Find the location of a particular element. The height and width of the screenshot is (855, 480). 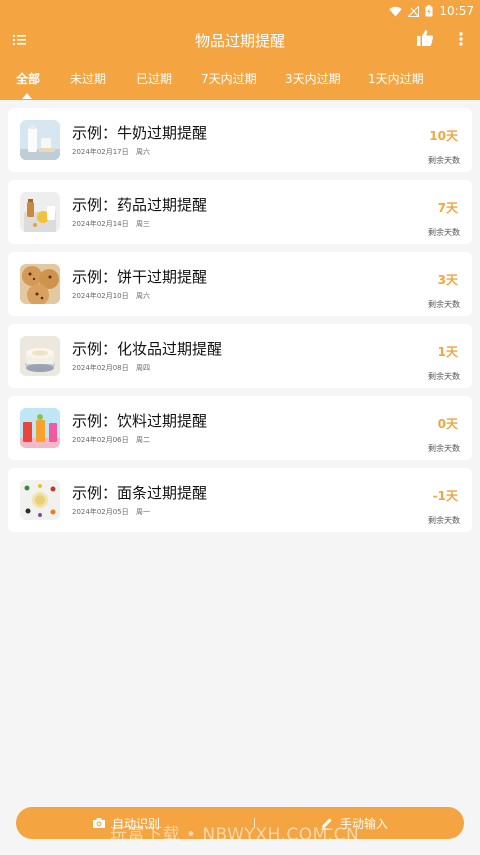

watermark-text: 玩富下载 • NBWYXH.COM.CN is located at coordinates (235, 835).